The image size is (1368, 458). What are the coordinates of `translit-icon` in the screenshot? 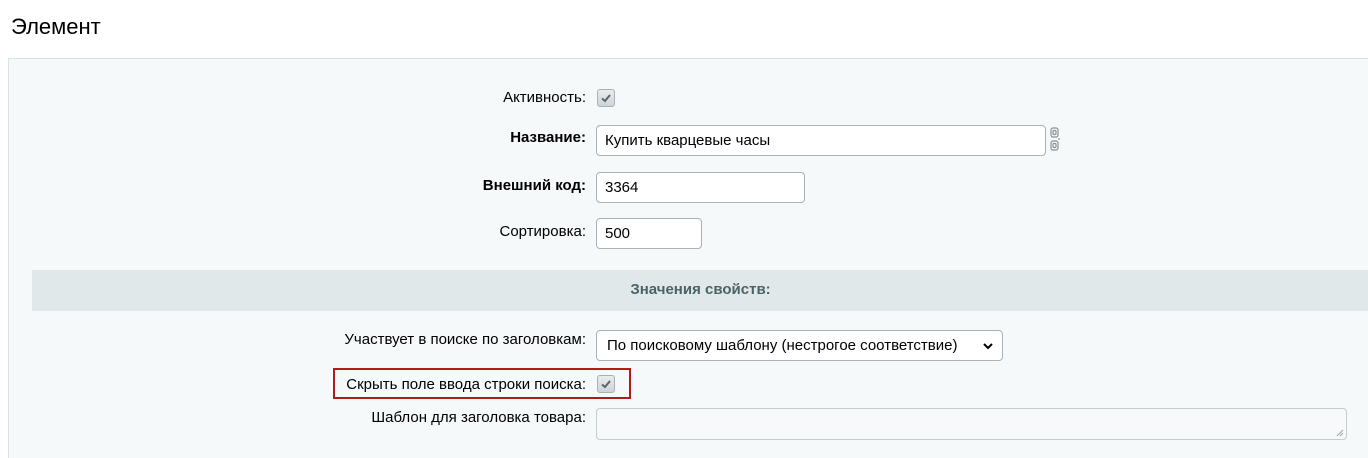 It's located at (1055, 140).